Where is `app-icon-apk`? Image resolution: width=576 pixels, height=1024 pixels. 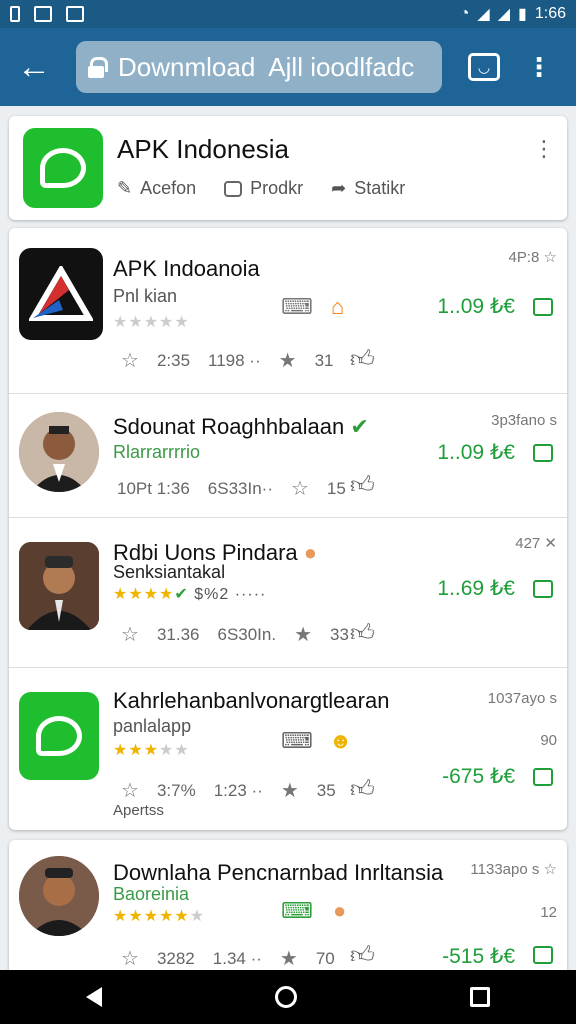 app-icon-apk is located at coordinates (61, 294).